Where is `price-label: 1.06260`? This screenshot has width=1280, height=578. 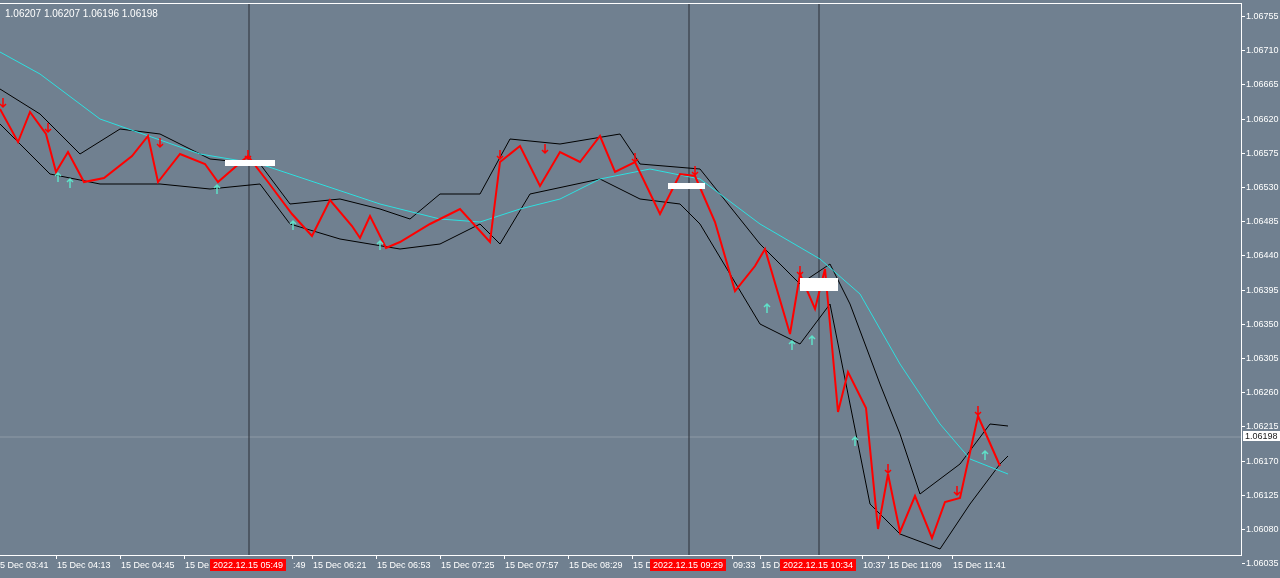
price-label: 1.06260 is located at coordinates (1262, 392).